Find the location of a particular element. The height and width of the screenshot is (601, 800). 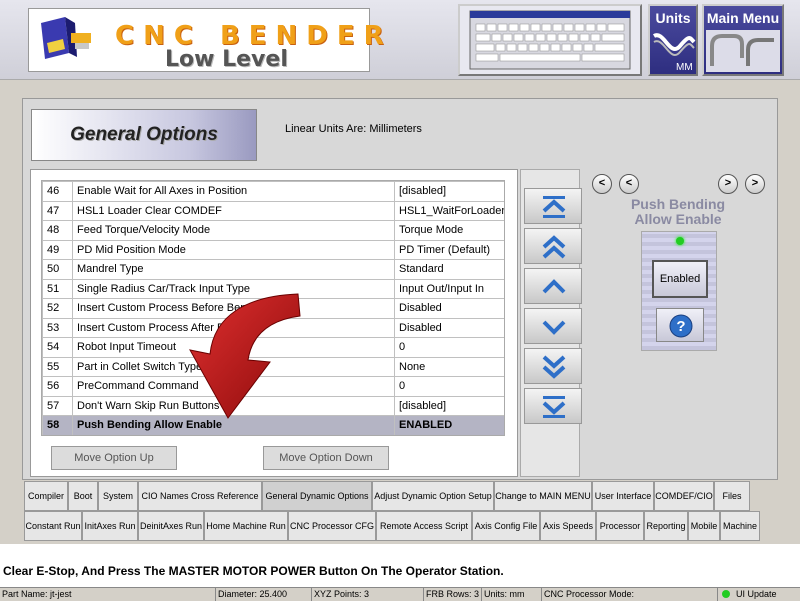

scroll-bottom-icon is located at coordinates (554, 407).